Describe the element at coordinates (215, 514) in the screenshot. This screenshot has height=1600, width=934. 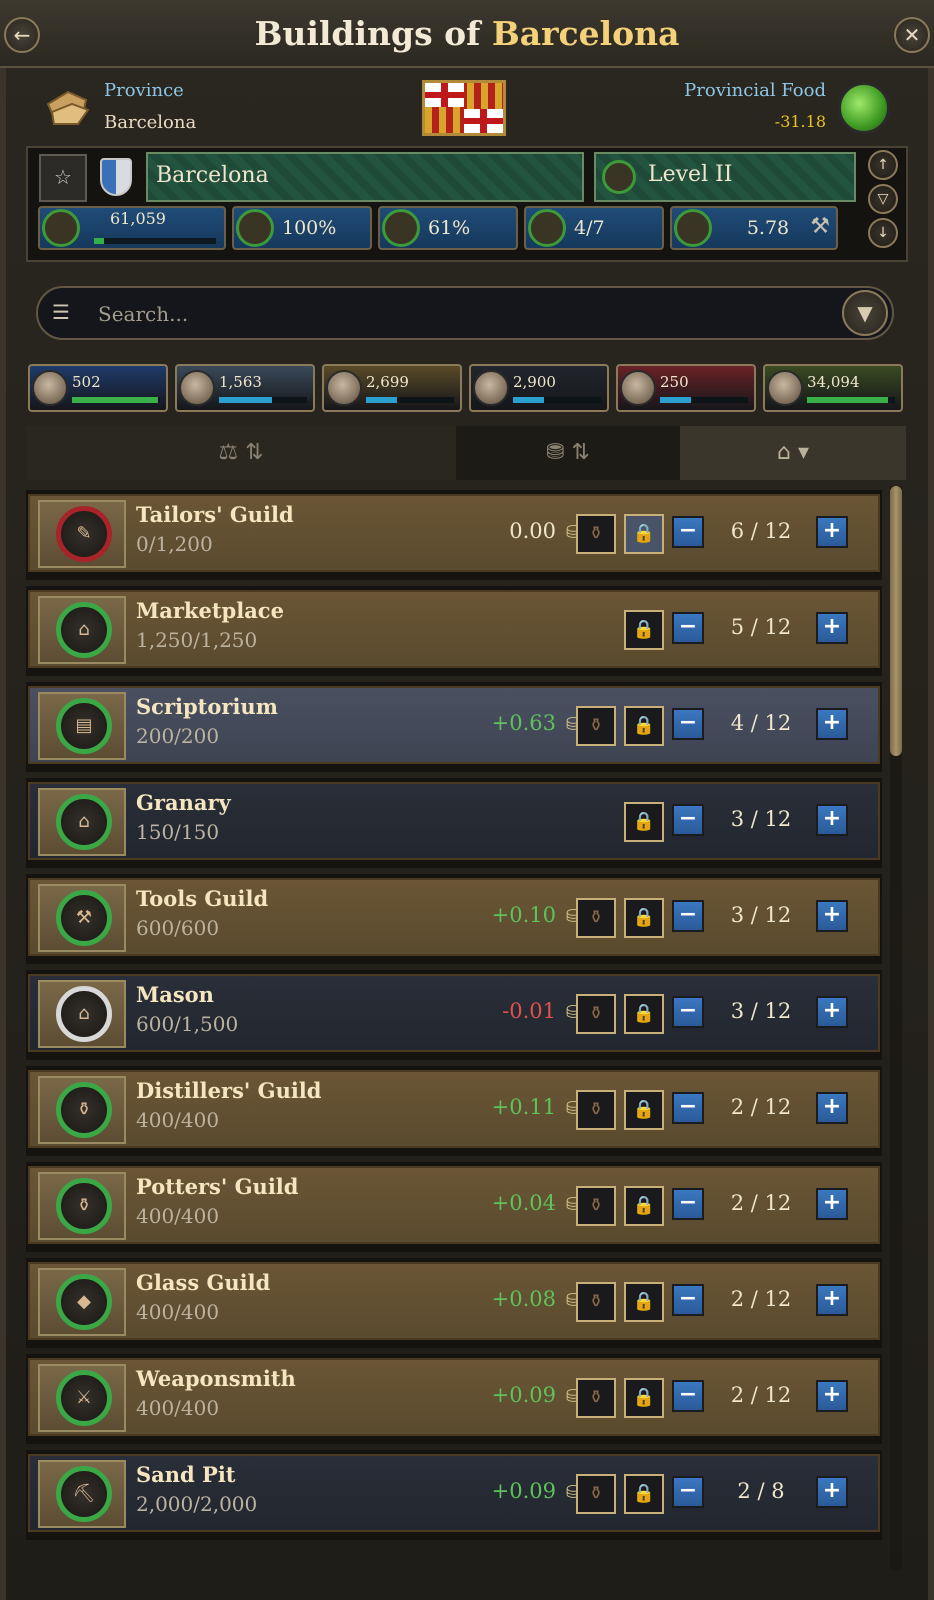
I see `building-name: Tailors' Guild` at that location.